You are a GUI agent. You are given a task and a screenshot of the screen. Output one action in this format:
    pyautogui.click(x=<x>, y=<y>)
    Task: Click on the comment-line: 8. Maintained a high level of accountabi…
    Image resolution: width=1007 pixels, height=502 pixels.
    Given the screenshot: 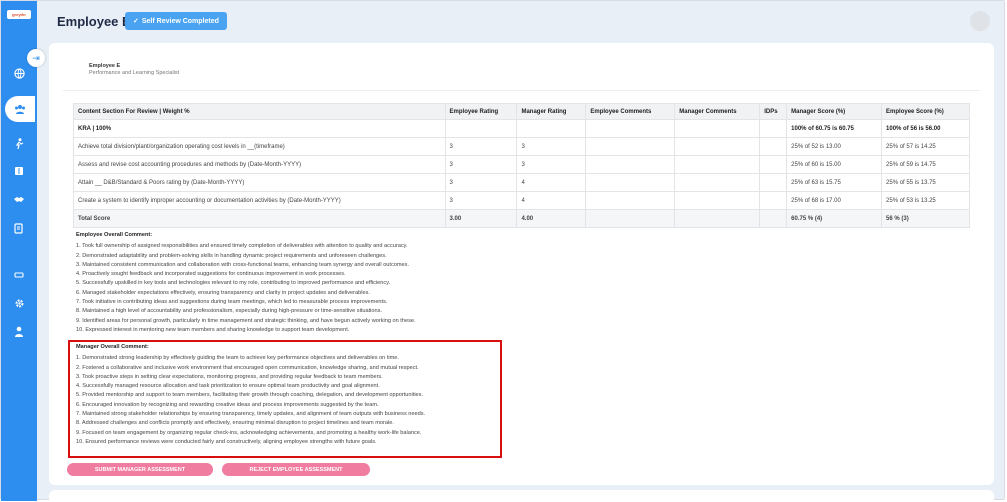 What is the action you would take?
    pyautogui.click(x=229, y=311)
    